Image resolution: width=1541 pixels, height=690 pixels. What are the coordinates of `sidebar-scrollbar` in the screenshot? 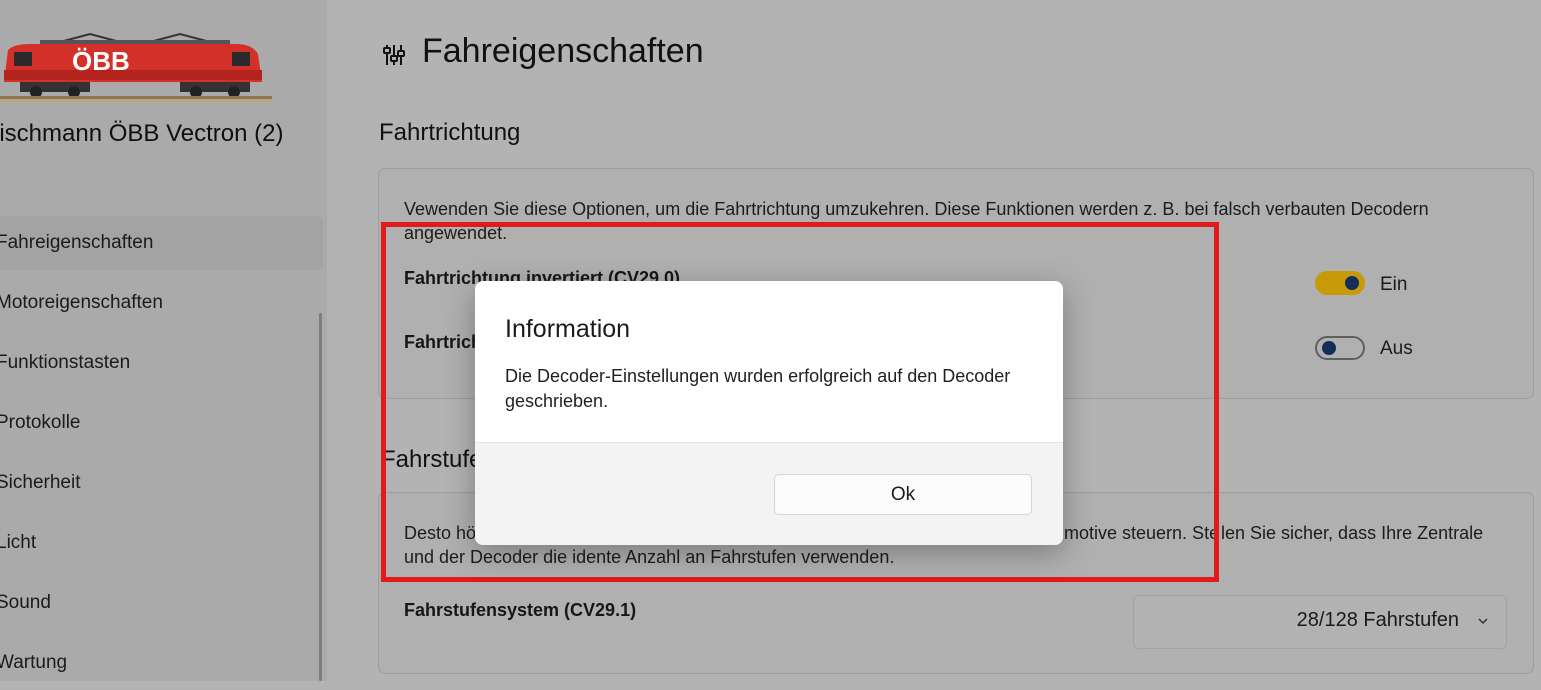 It's located at (320, 497).